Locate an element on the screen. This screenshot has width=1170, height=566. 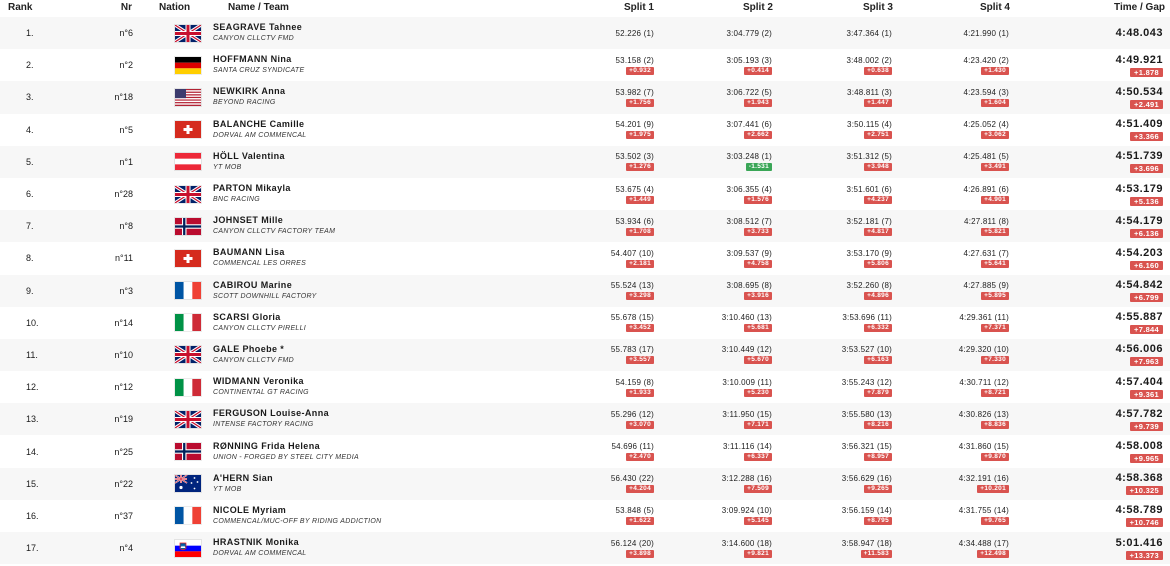
split-4-cell: 4:29.320 (10) +7.330 is located at coordinates (952, 355).